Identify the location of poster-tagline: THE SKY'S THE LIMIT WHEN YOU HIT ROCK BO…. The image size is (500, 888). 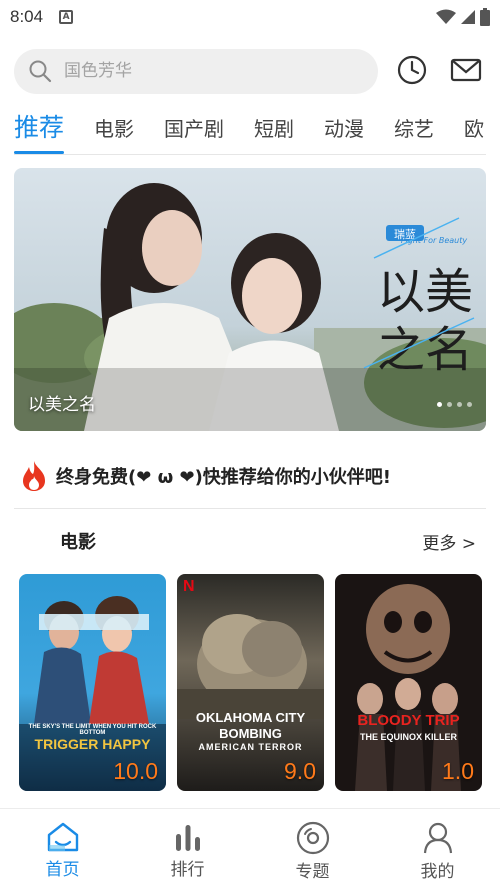
(92, 730).